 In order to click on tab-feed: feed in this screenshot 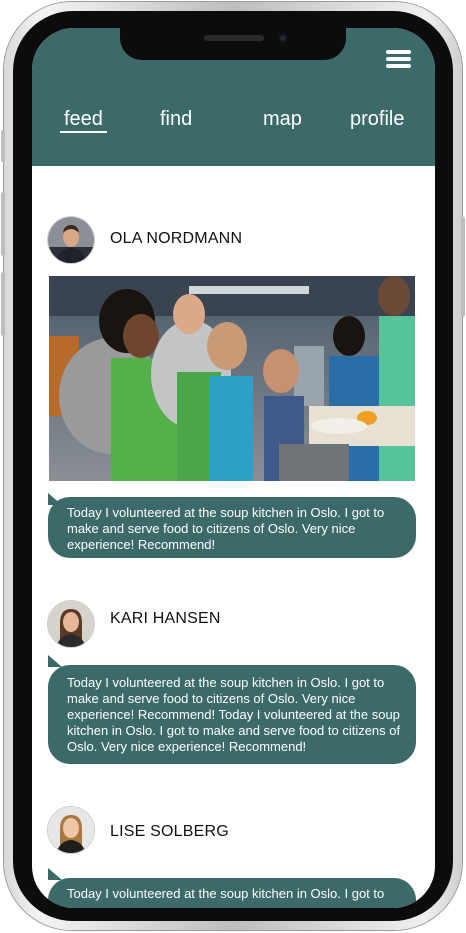, I will do `click(83, 120)`.